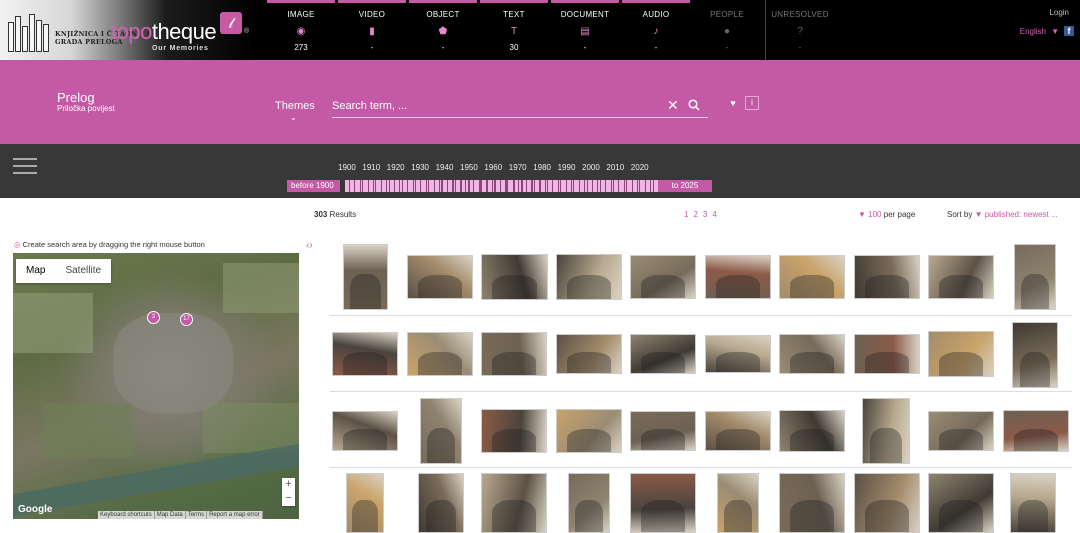 The image size is (1080, 533). What do you see at coordinates (420, 167) in the screenshot?
I see `timeline-year-label: 1930` at bounding box center [420, 167].